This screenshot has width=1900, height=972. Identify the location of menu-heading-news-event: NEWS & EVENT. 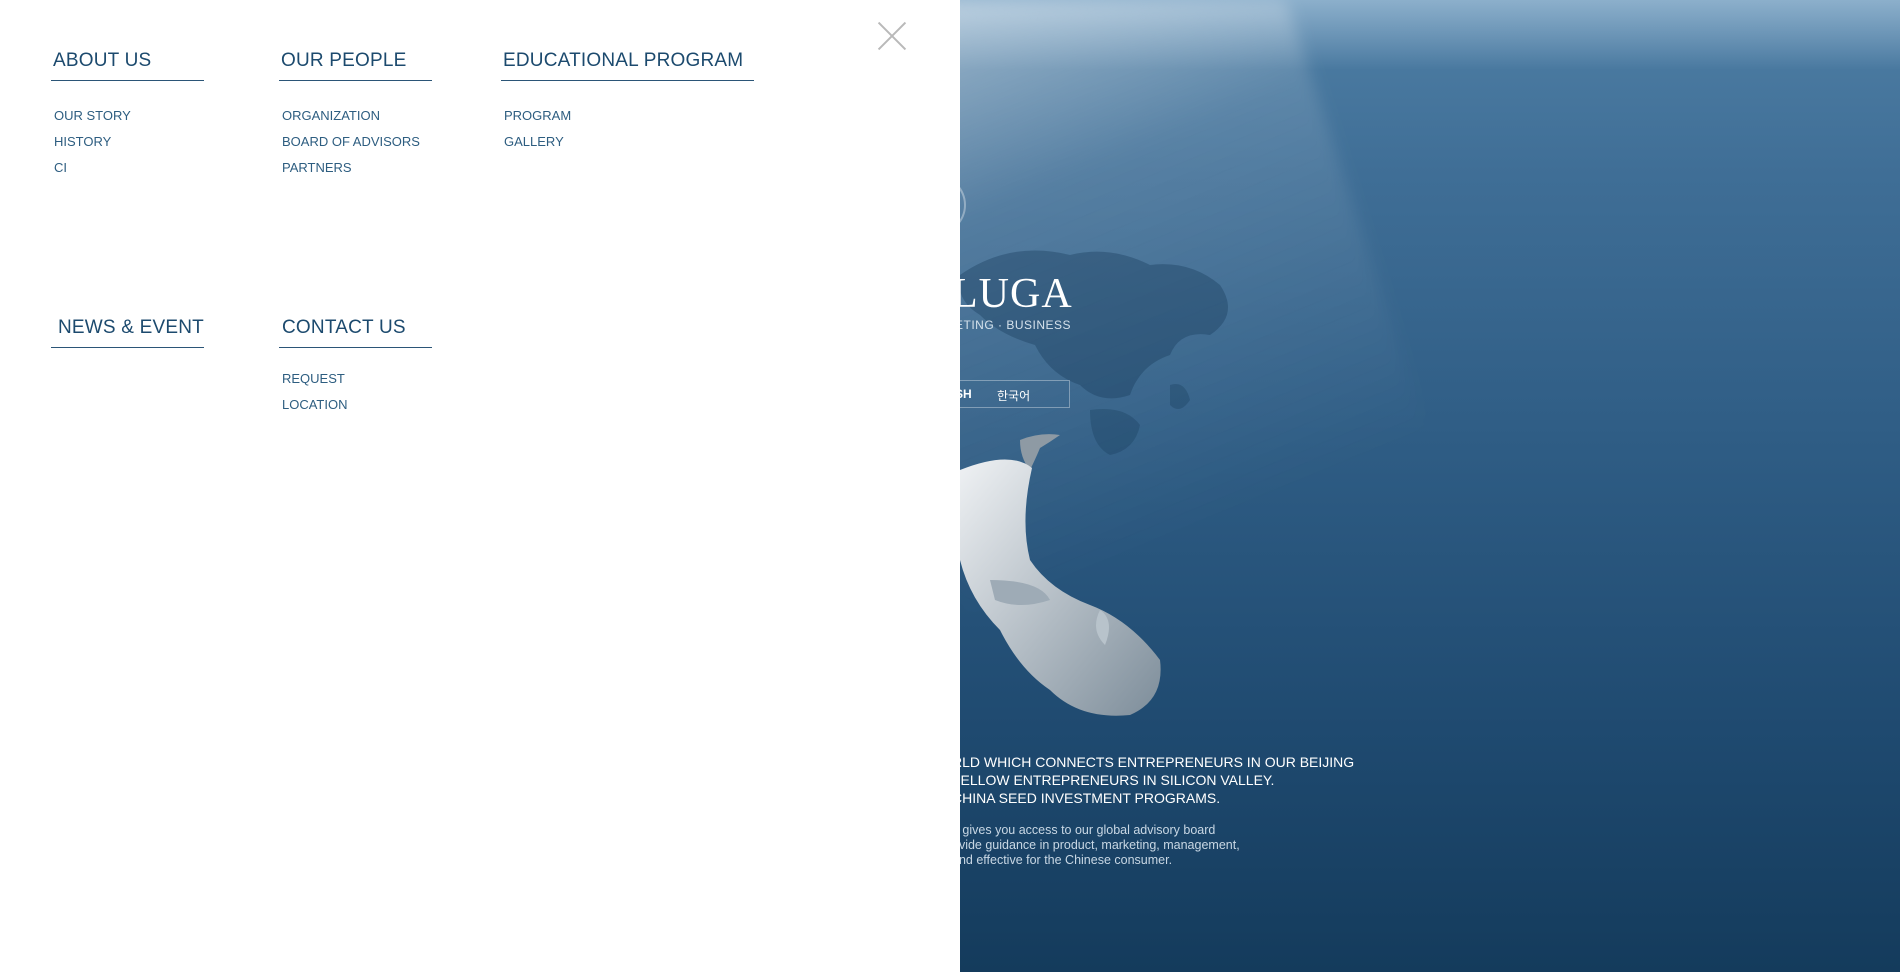
(127, 332).